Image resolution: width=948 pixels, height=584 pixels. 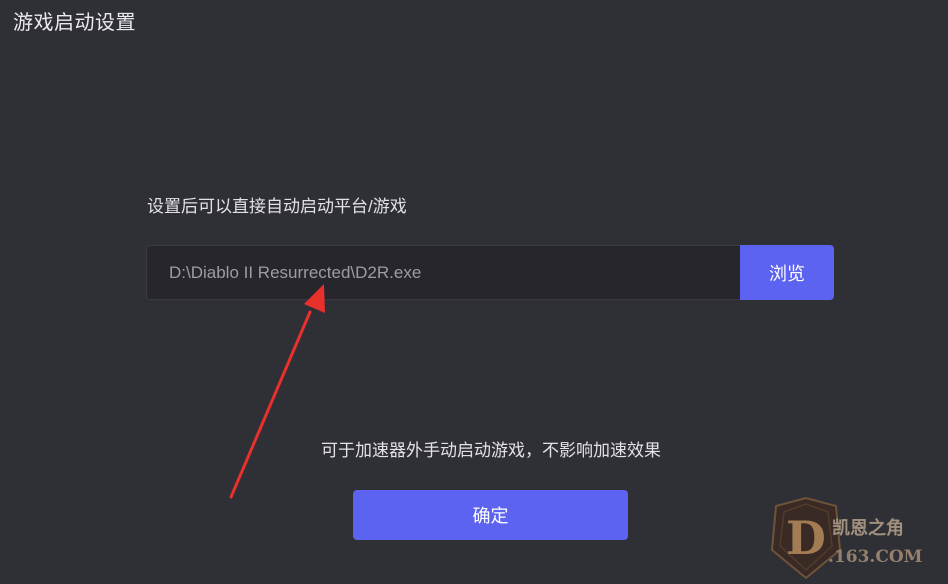 I want to click on watermark-site-name: 凯恩之角, so click(x=868, y=528).